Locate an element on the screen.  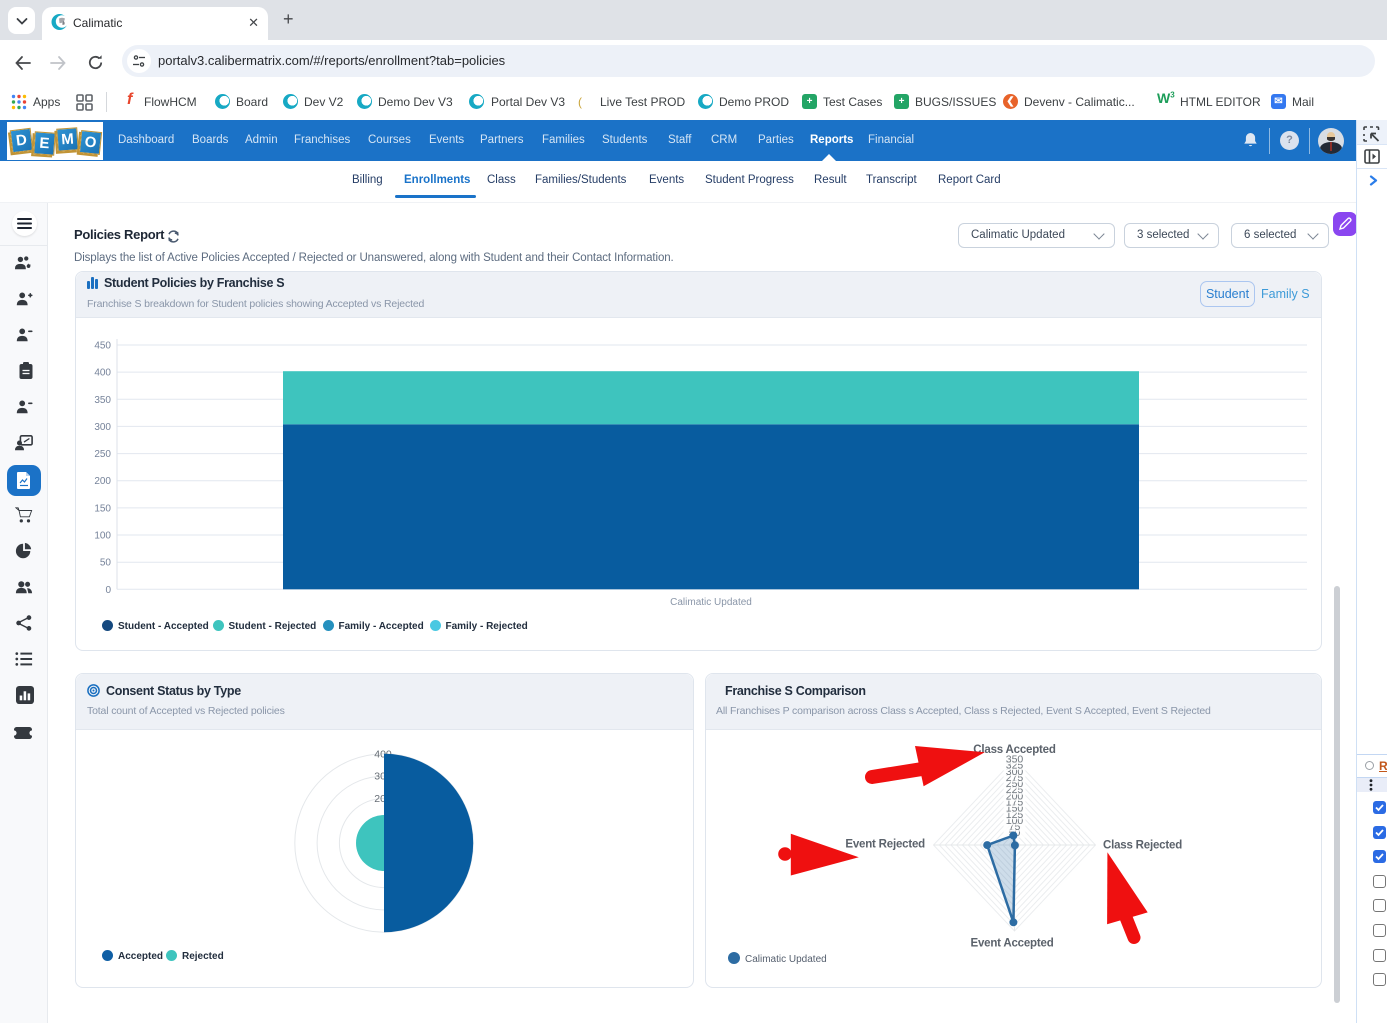
svg-text: 300 is located at coordinates (102, 427).